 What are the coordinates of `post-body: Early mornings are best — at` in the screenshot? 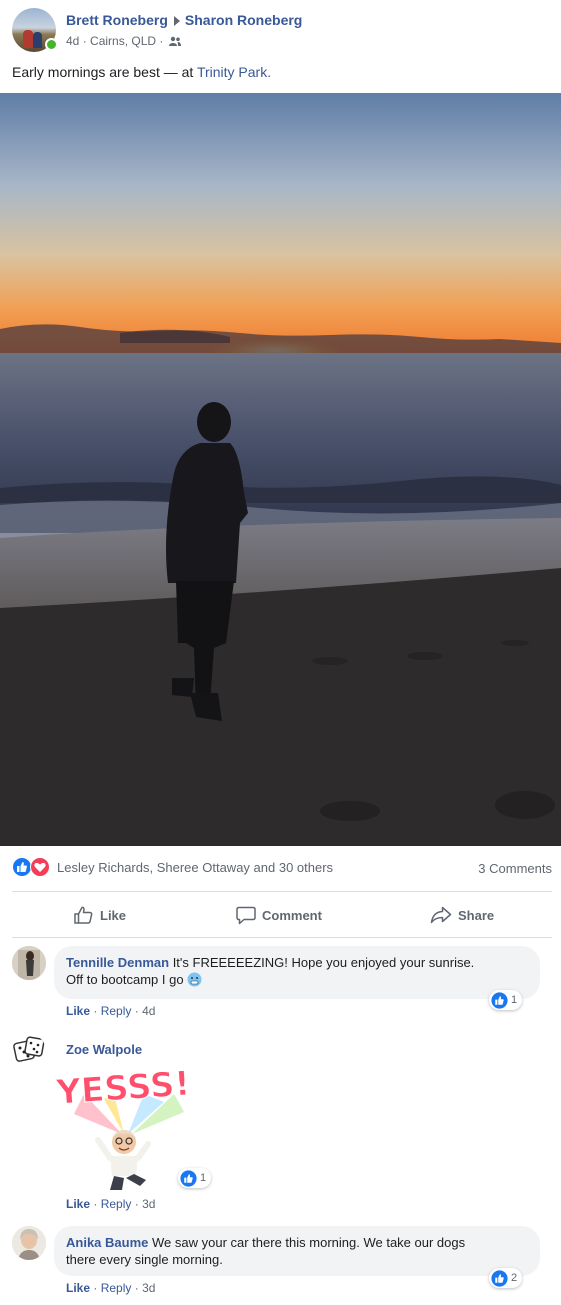 It's located at (104, 72).